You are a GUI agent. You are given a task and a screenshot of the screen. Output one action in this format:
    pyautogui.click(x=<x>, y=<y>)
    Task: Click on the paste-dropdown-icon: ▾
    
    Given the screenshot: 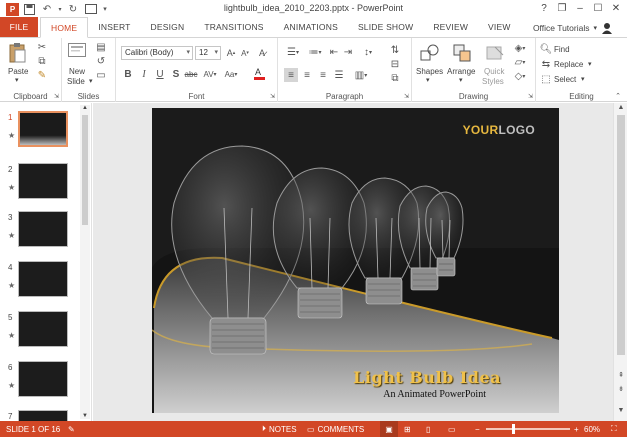 What is the action you would take?
    pyautogui.click(x=17, y=80)
    